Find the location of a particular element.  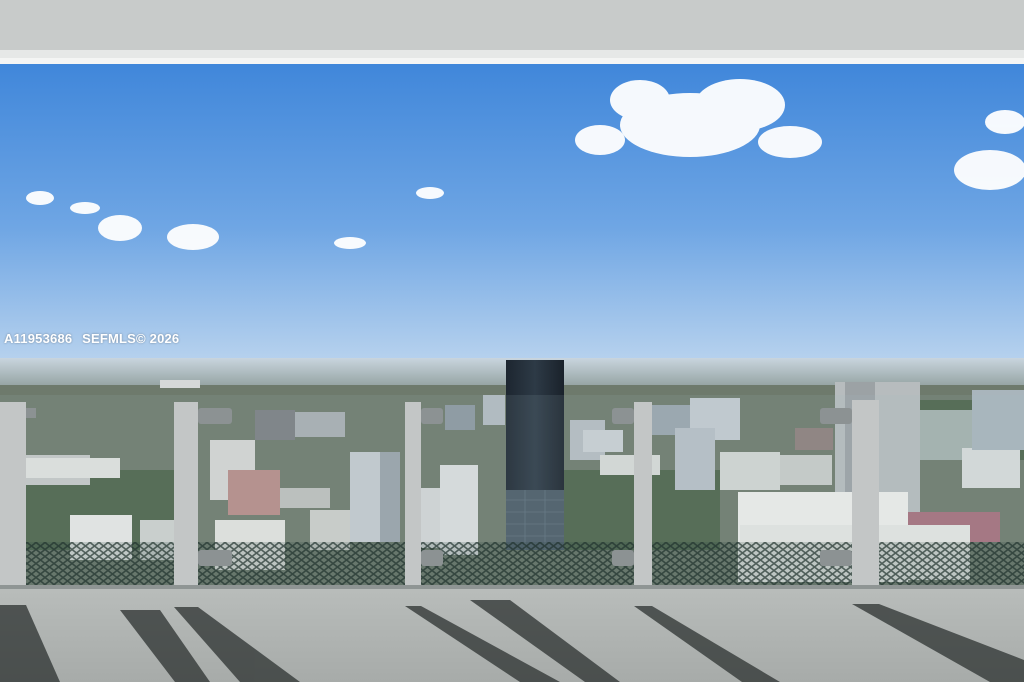

copyright-text: SEFMLS© 2026 is located at coordinates (131, 338).